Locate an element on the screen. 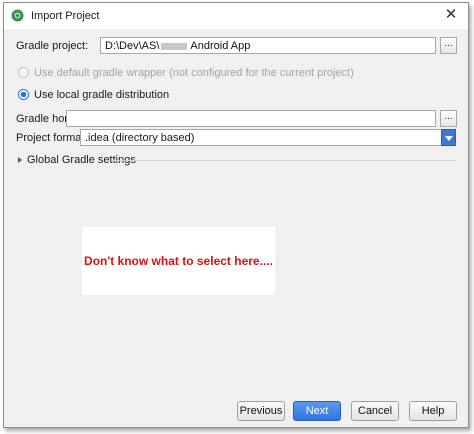 This screenshot has width=474, height=434. gradle-project-label: Gradle project: is located at coordinates (52, 46).